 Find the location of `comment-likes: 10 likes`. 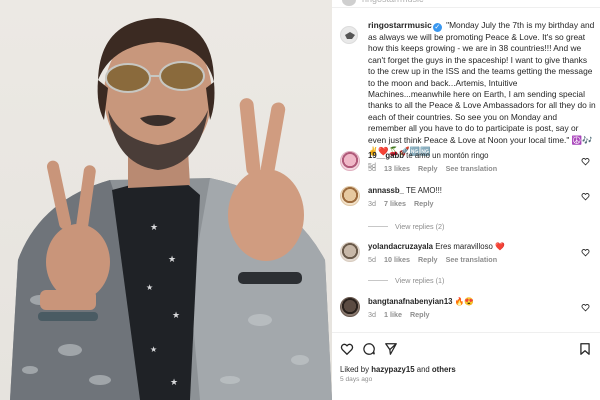

comment-likes: 10 likes is located at coordinates (397, 260).